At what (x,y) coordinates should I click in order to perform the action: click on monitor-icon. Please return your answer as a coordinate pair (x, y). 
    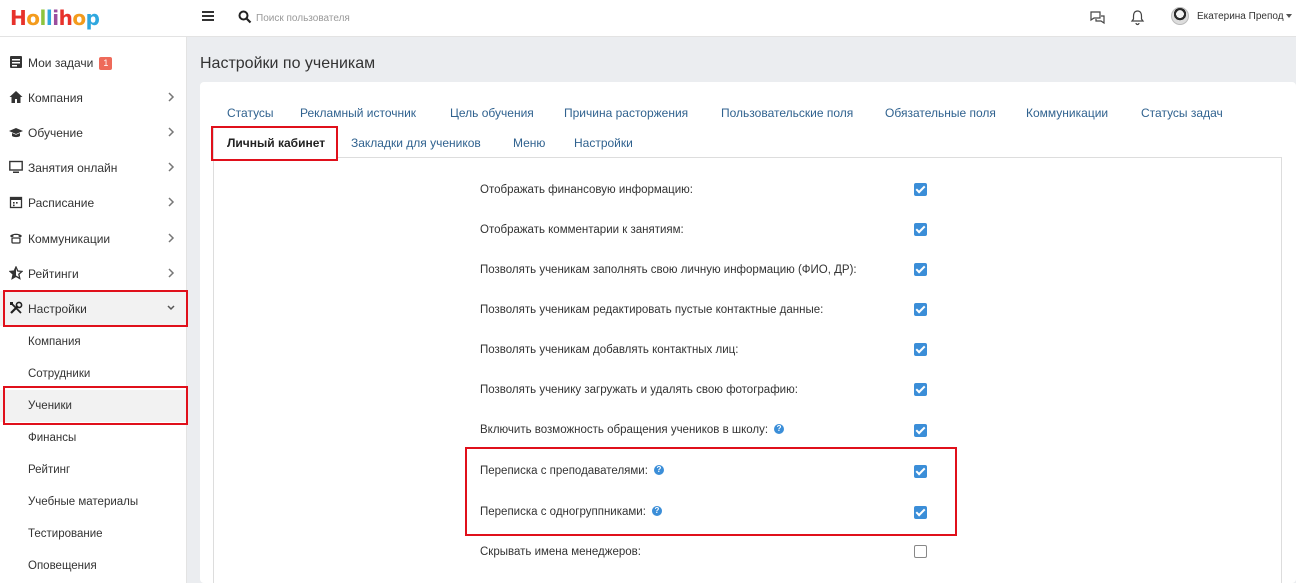
    Looking at the image, I should click on (16, 166).